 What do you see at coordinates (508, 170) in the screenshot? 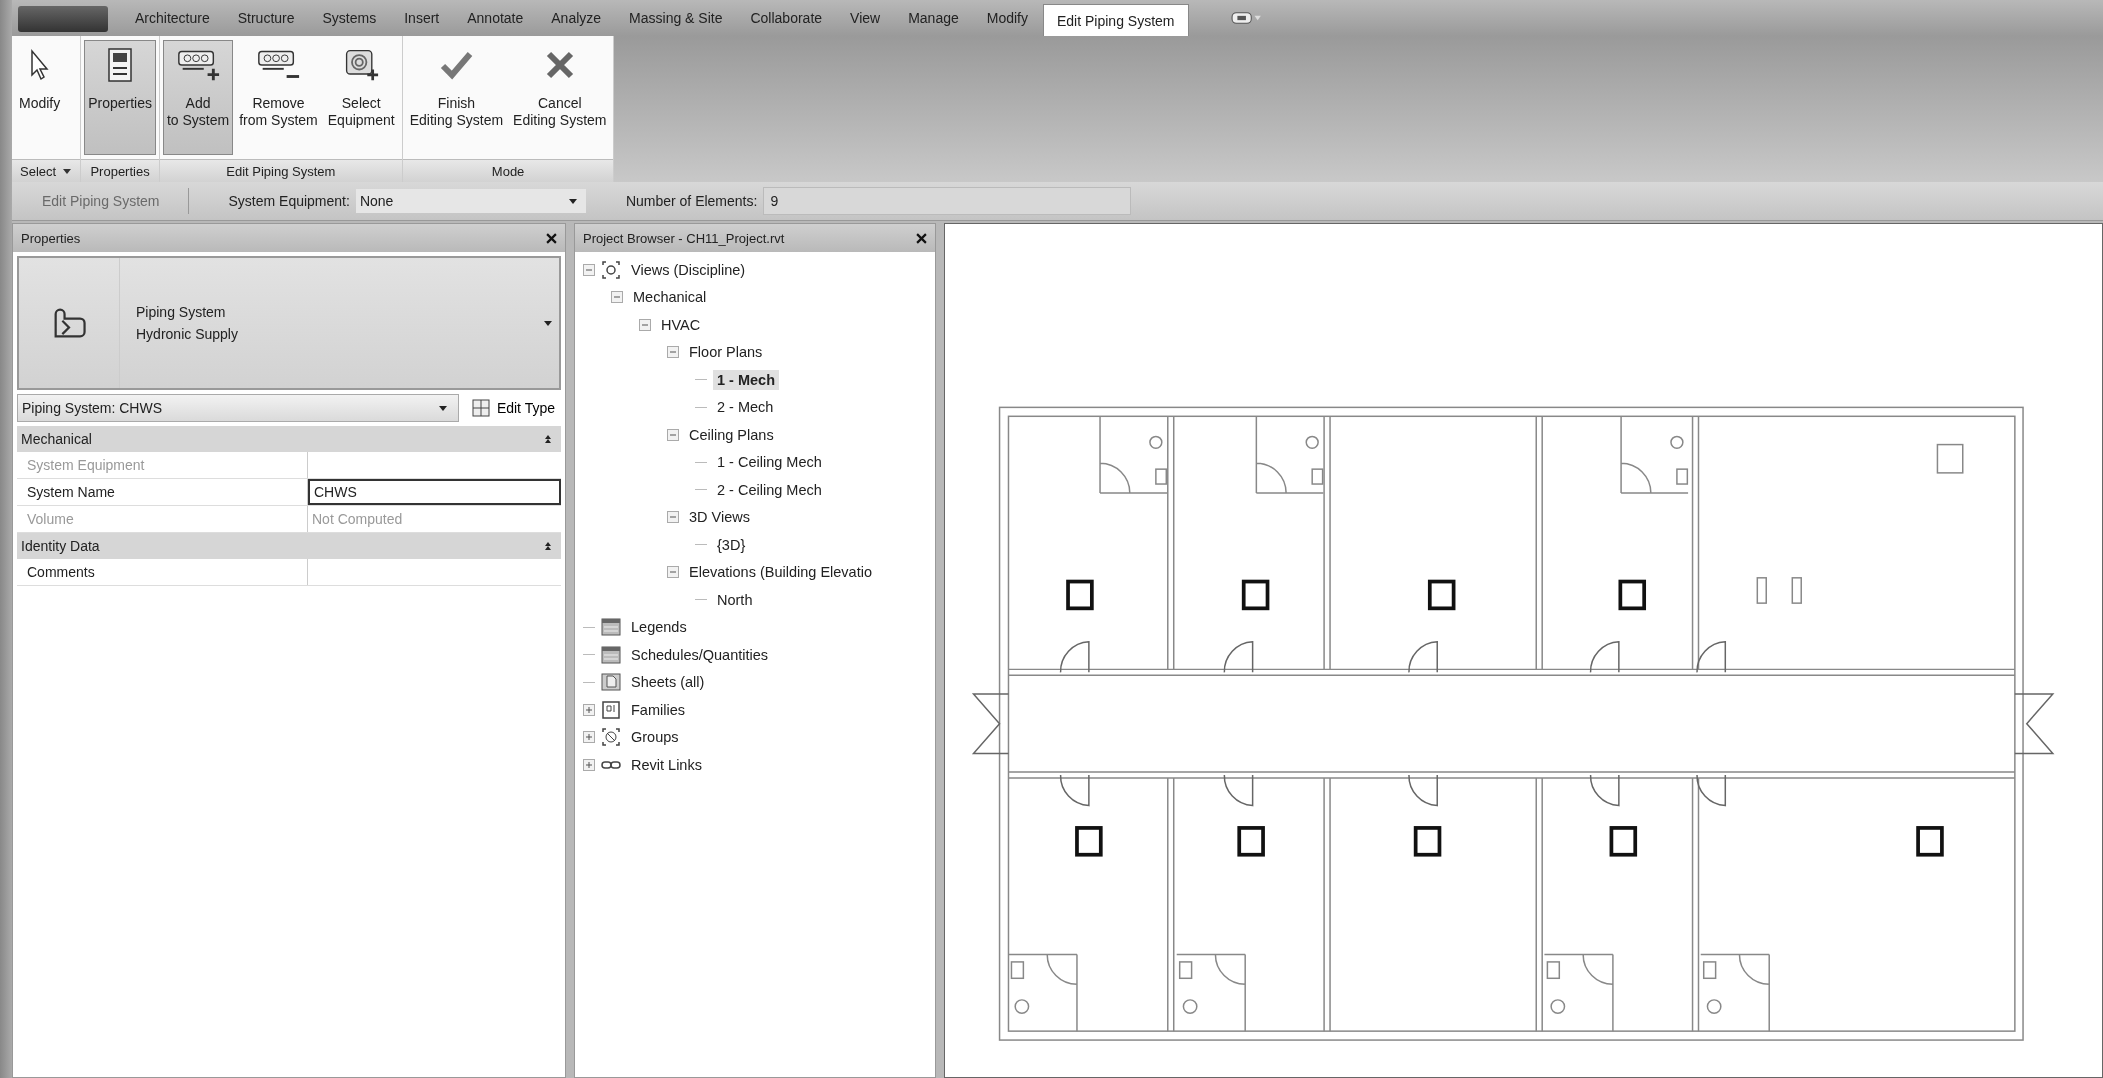
I see `ribbon-group-label: Mode` at bounding box center [508, 170].